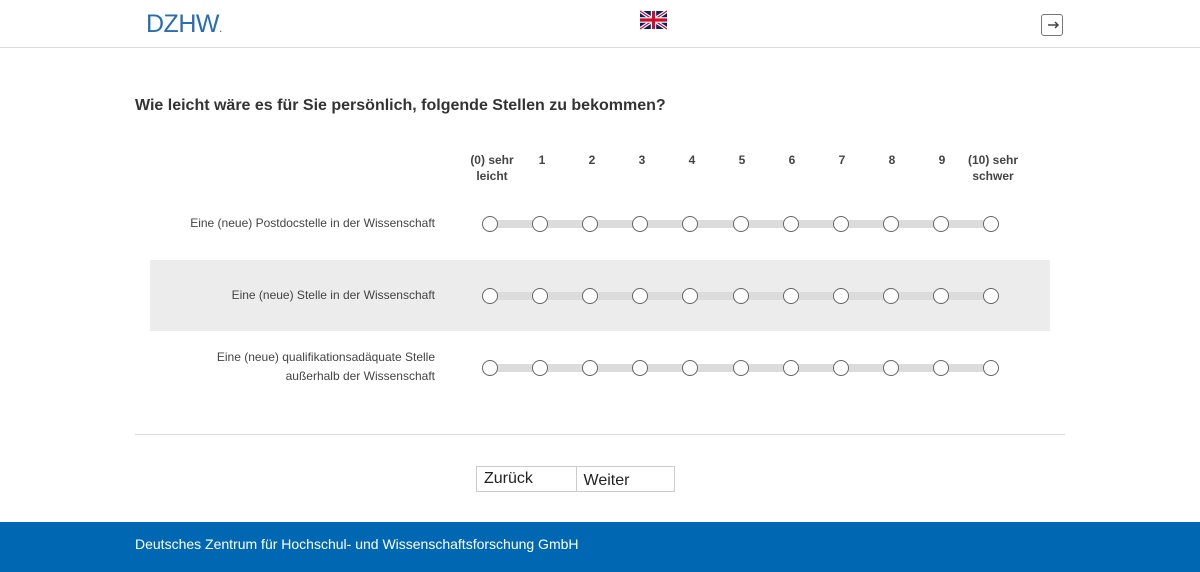 Image resolution: width=1200 pixels, height=572 pixels. What do you see at coordinates (492, 168) in the screenshot?
I see `scale-label-0: (0) sehr leicht` at bounding box center [492, 168].